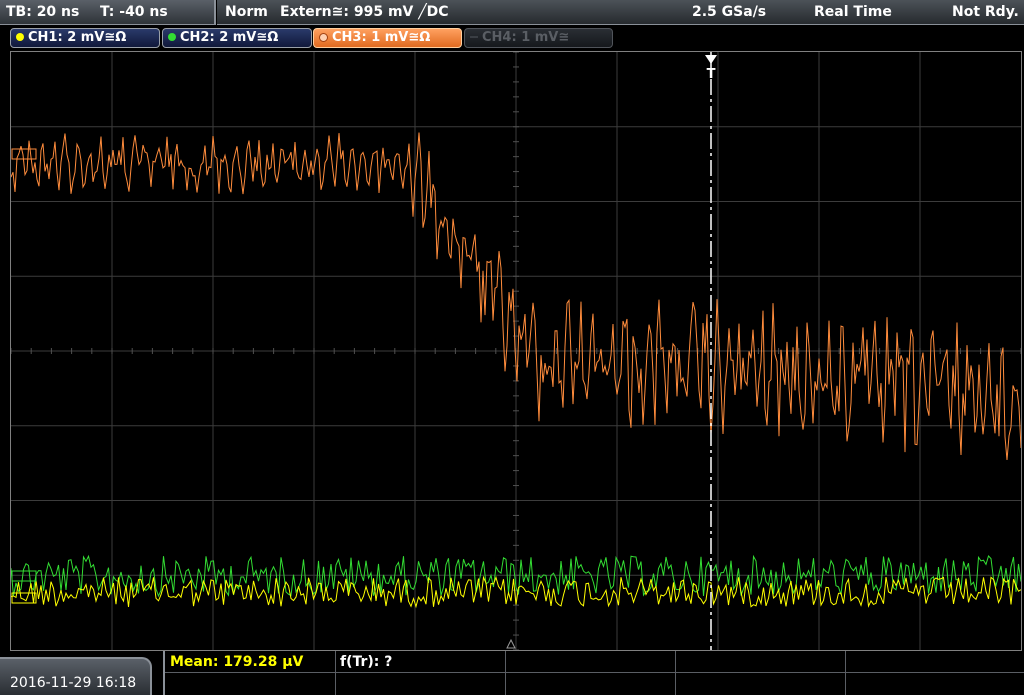 The height and width of the screenshot is (695, 1024). Describe the element at coordinates (511, 643) in the screenshot. I see `time-reference-icon` at that location.